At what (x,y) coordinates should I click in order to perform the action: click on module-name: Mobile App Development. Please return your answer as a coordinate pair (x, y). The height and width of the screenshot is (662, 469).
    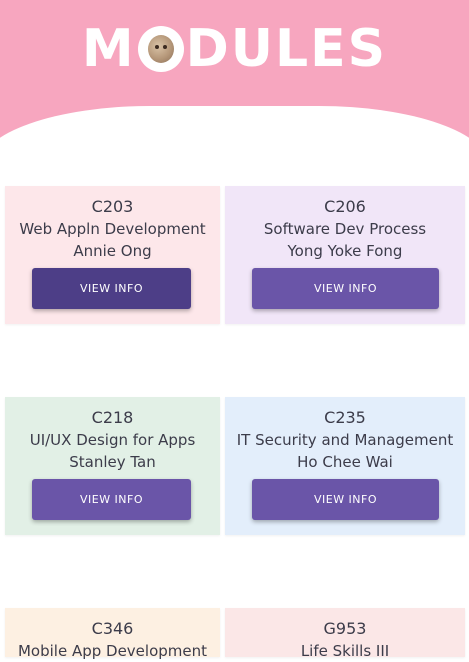
    Looking at the image, I should click on (112, 651).